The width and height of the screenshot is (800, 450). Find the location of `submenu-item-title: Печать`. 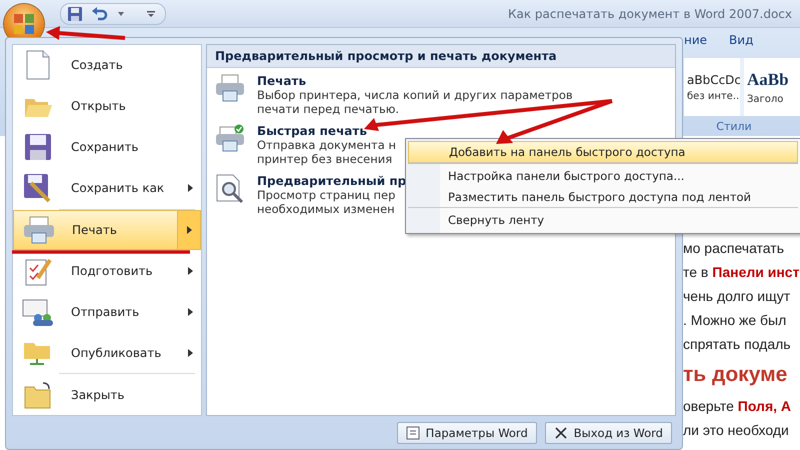

submenu-item-title: Печать is located at coordinates (282, 81).